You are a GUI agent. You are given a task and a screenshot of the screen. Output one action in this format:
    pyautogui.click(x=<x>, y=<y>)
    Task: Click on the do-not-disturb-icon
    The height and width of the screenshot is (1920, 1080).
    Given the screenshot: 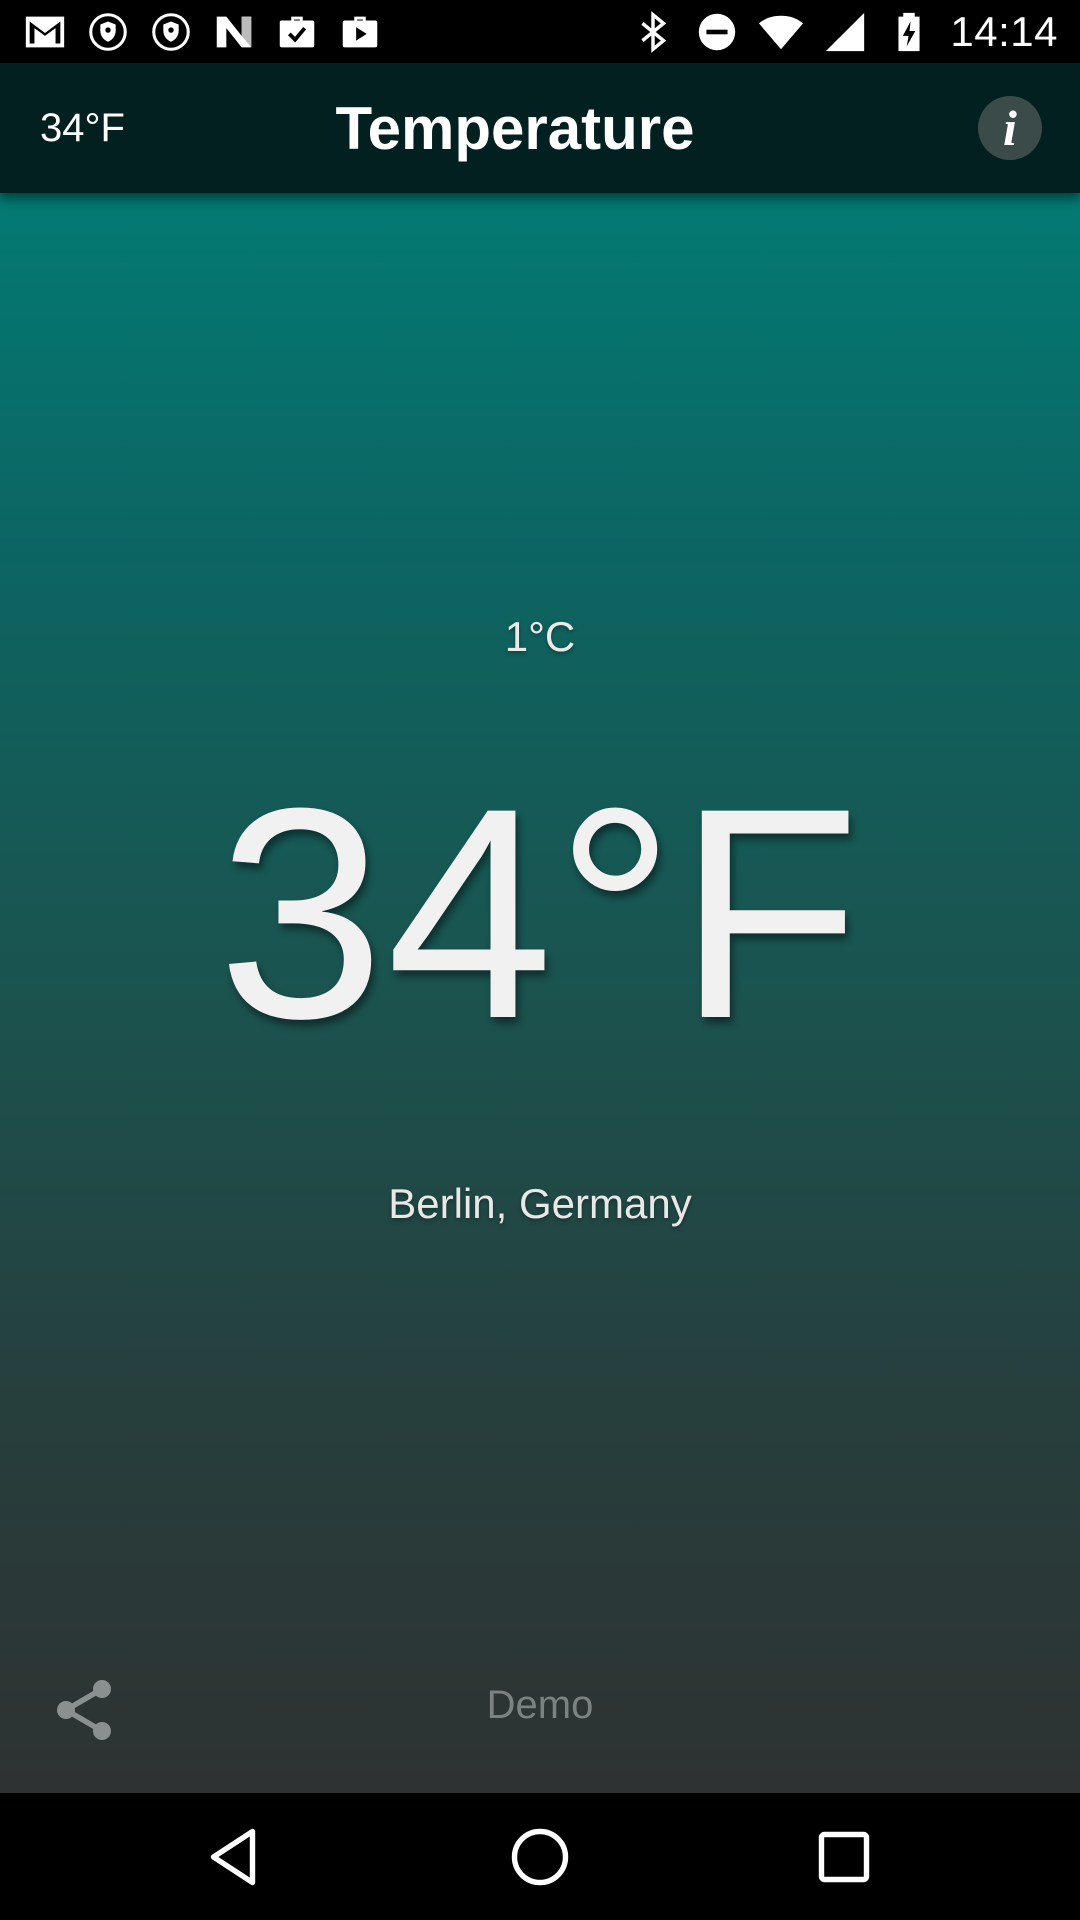 What is the action you would take?
    pyautogui.click(x=717, y=31)
    